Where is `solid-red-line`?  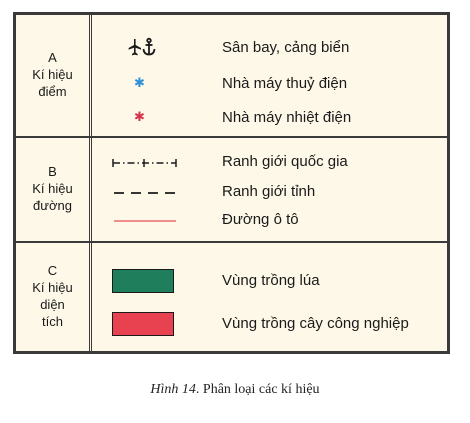 solid-red-line is located at coordinates (147, 220).